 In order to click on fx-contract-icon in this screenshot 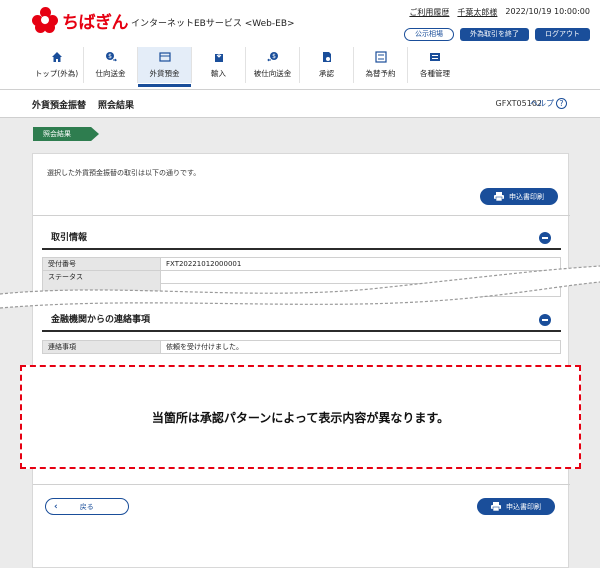, I will do `click(380, 57)`.